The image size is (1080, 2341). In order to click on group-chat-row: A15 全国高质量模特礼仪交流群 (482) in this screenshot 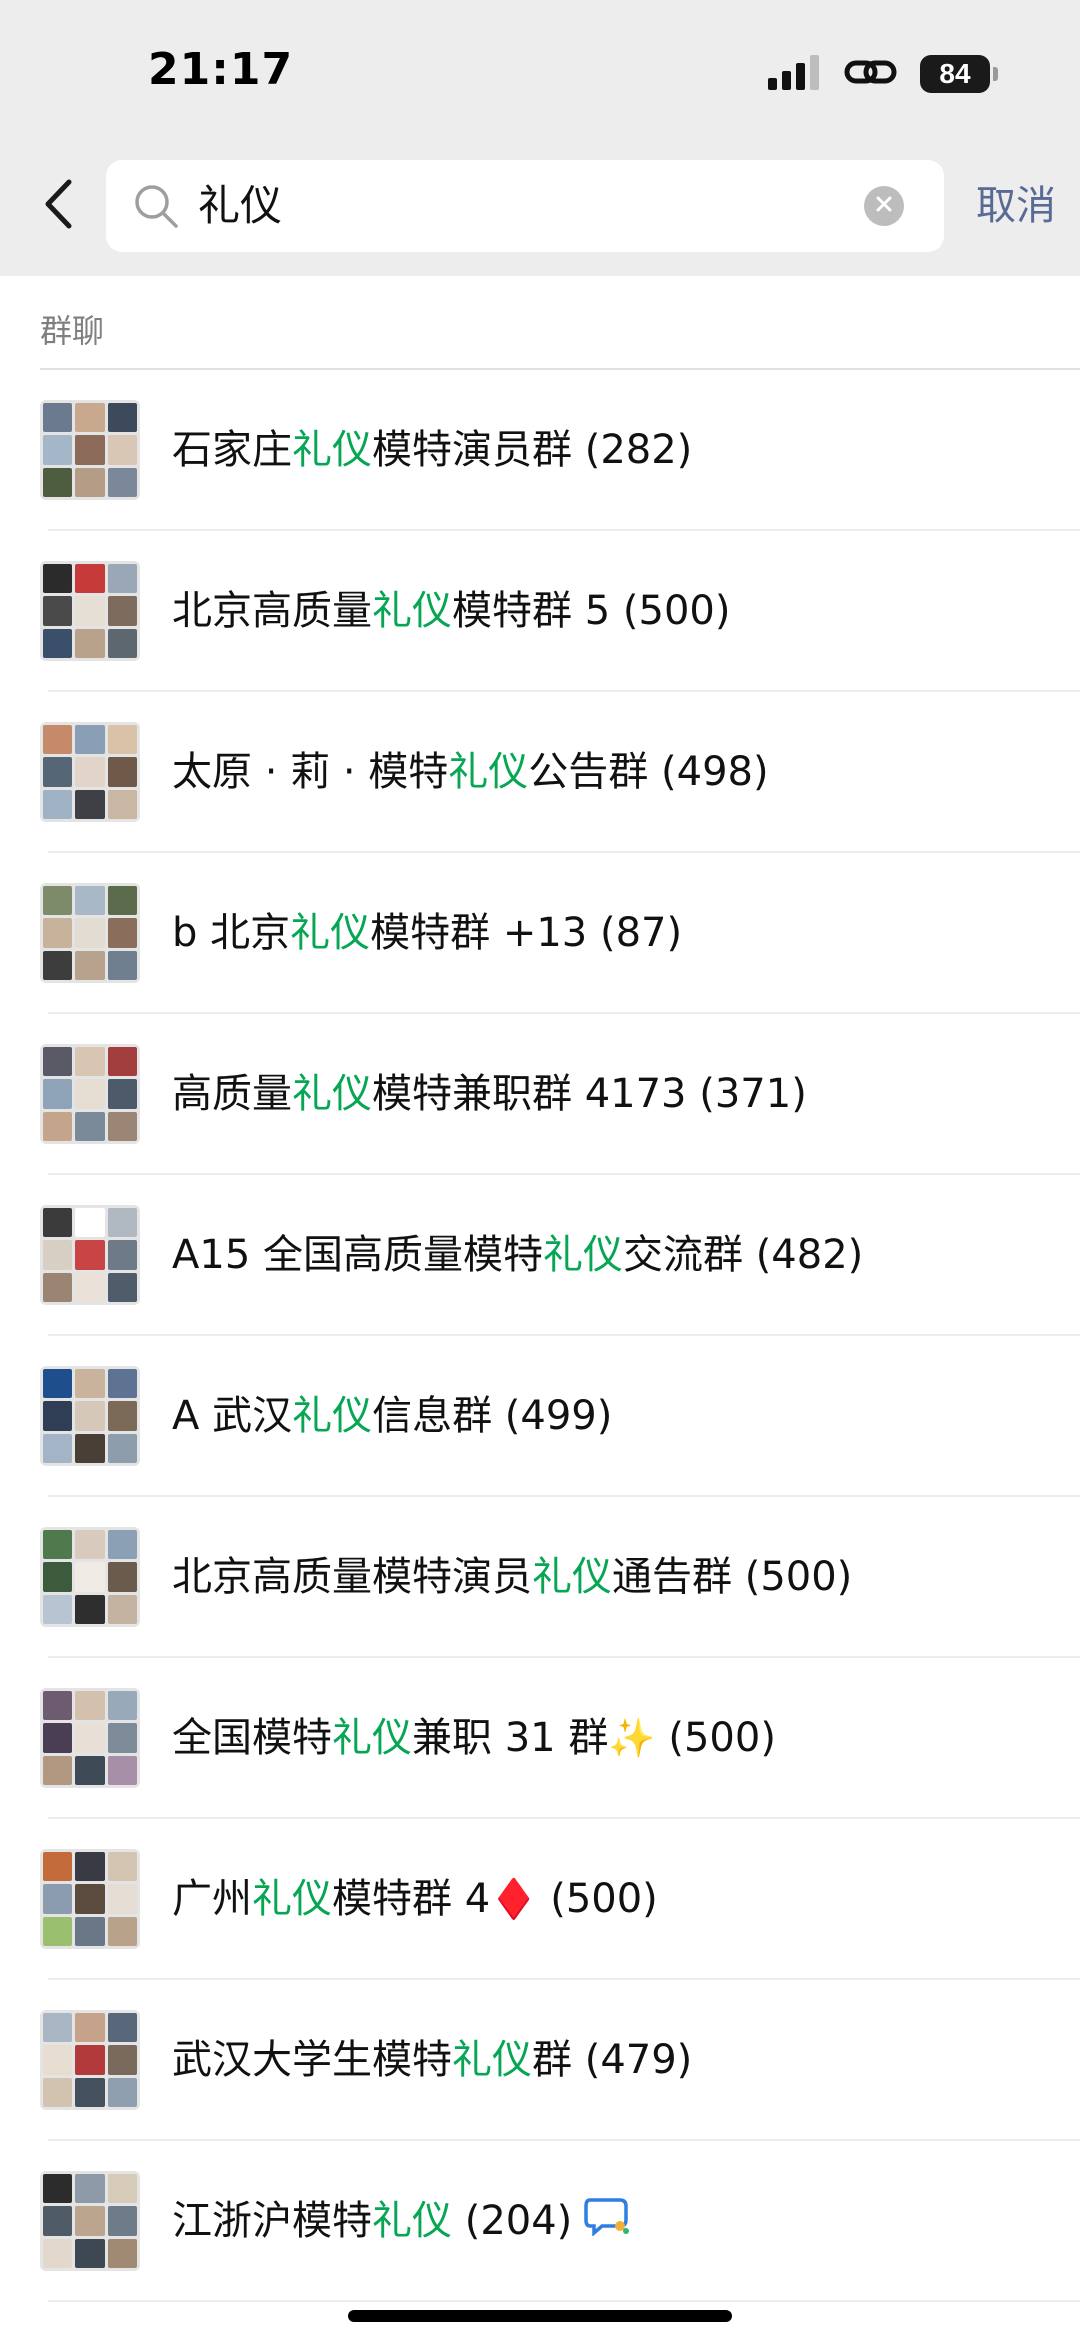, I will do `click(540, 1255)`.